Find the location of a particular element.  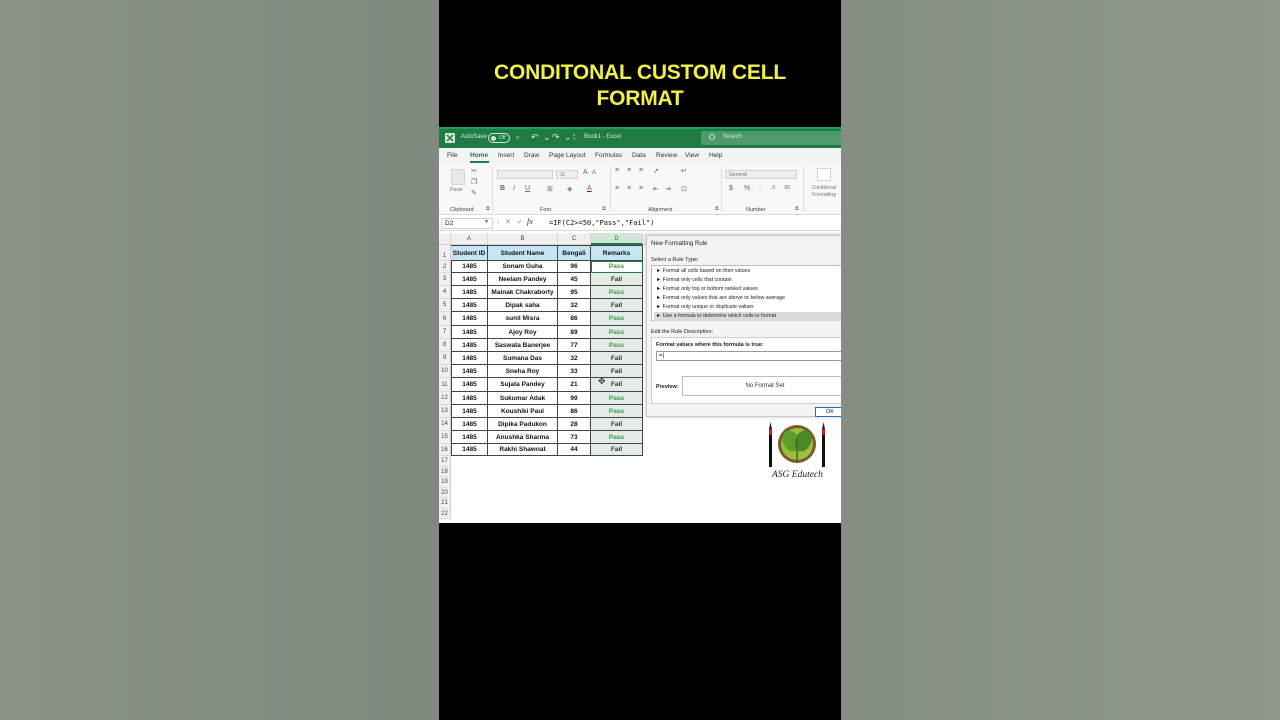

row-header: 15 is located at coordinates (445, 437).